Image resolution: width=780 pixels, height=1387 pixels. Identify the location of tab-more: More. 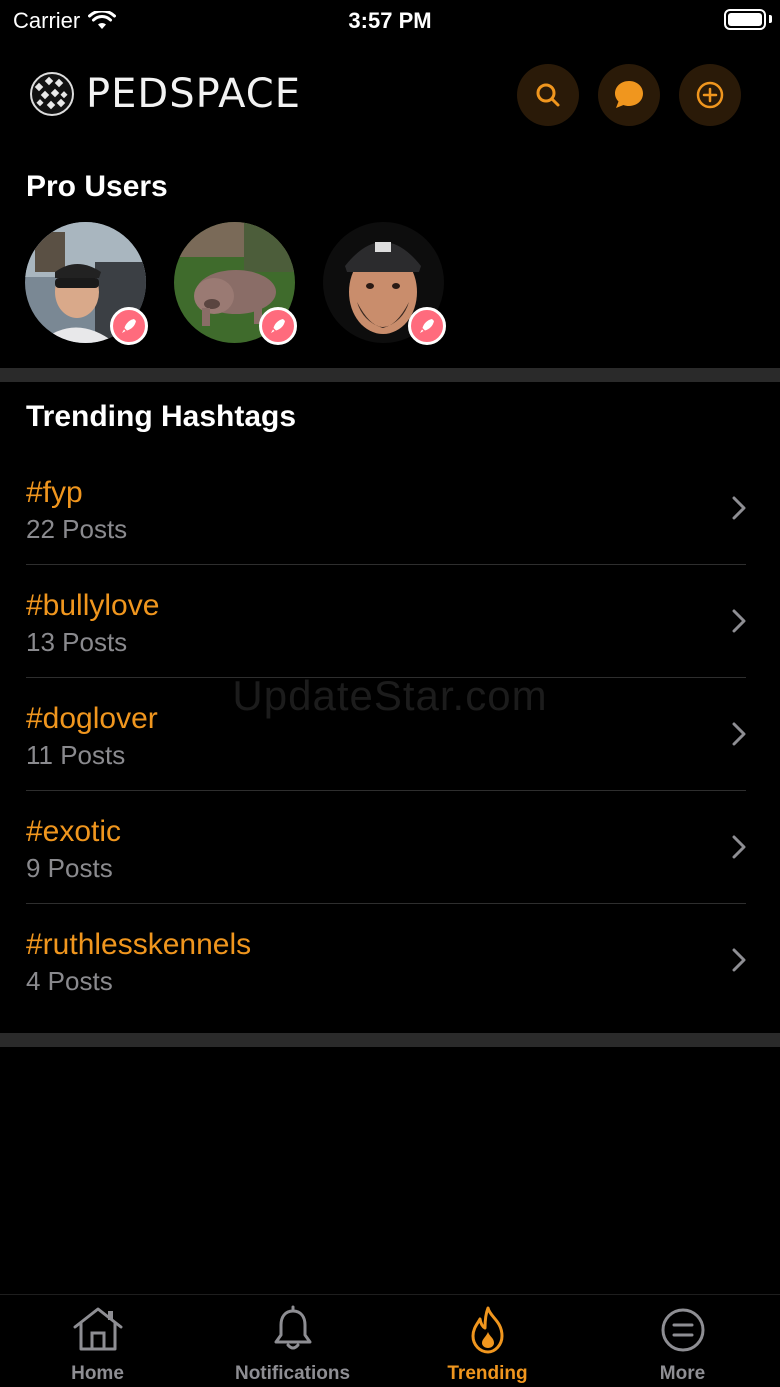
(682, 1341).